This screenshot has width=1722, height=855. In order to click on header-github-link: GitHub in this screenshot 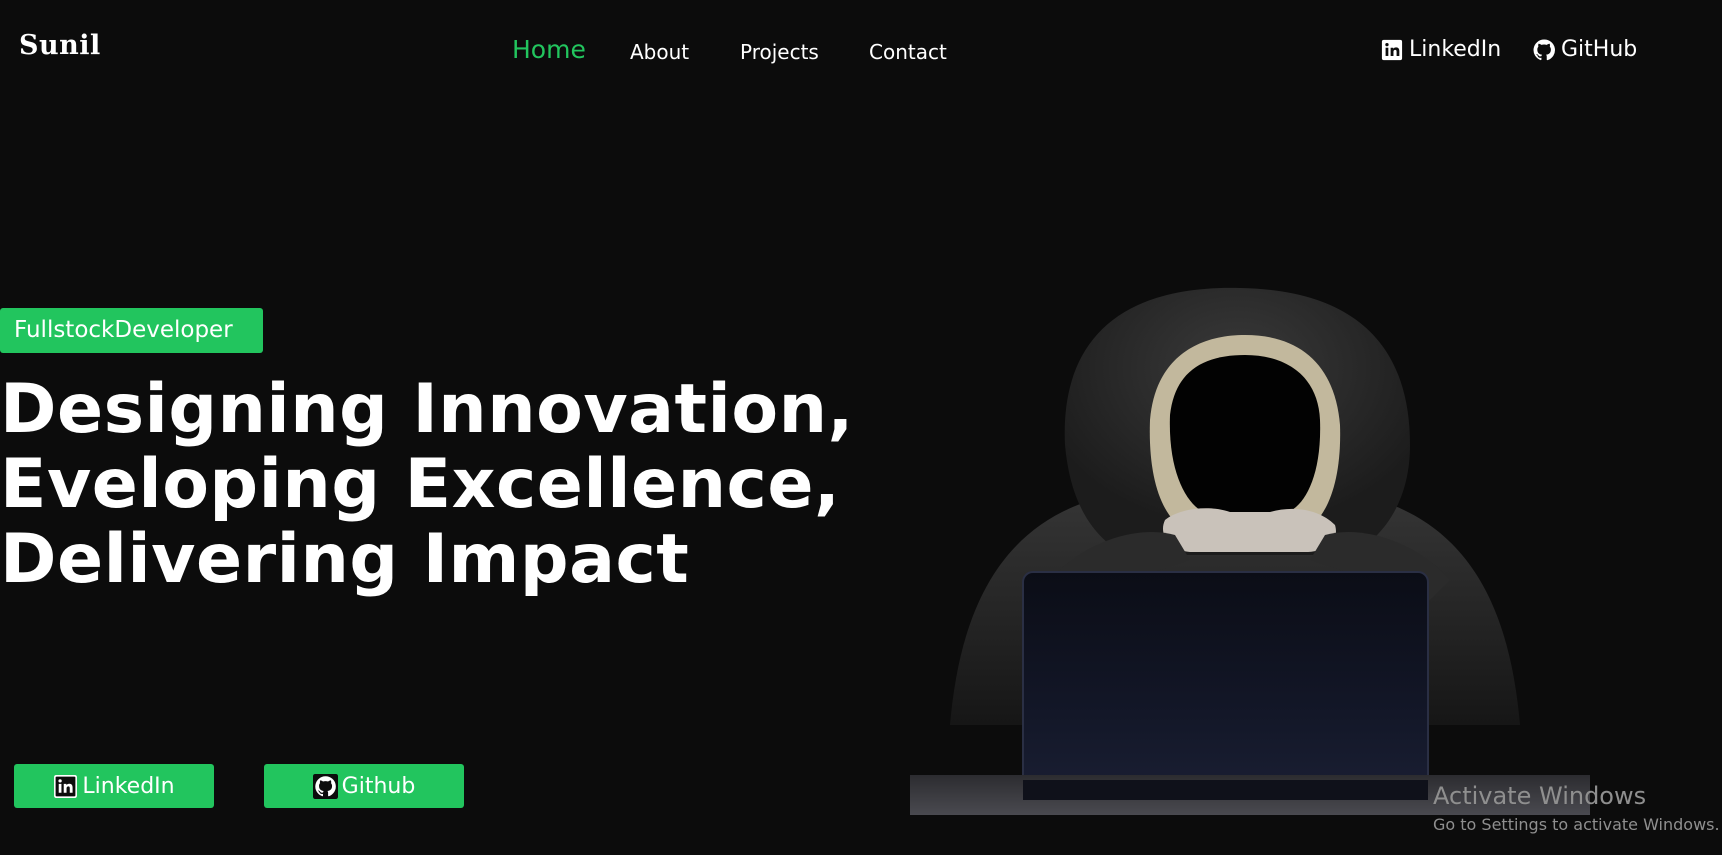, I will do `click(1585, 49)`.